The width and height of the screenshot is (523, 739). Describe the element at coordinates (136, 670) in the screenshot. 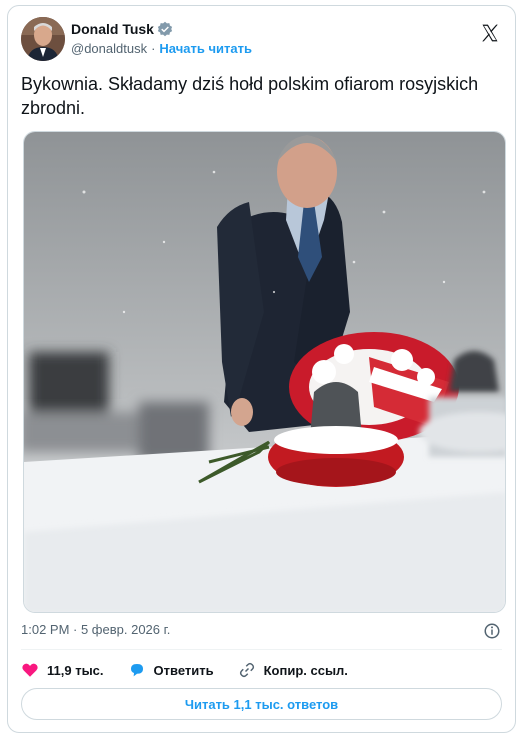

I see `reply-icon` at that location.